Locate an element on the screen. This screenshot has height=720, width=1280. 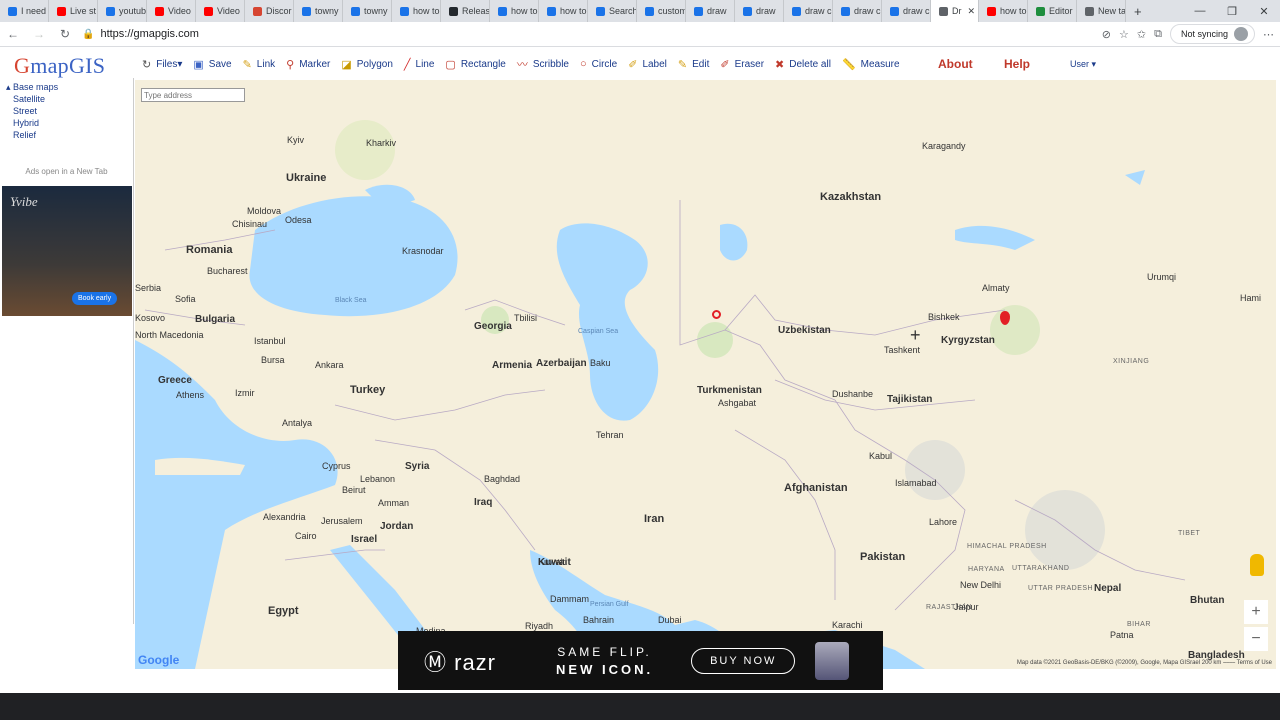
address-search-input is located at coordinates (193, 95).